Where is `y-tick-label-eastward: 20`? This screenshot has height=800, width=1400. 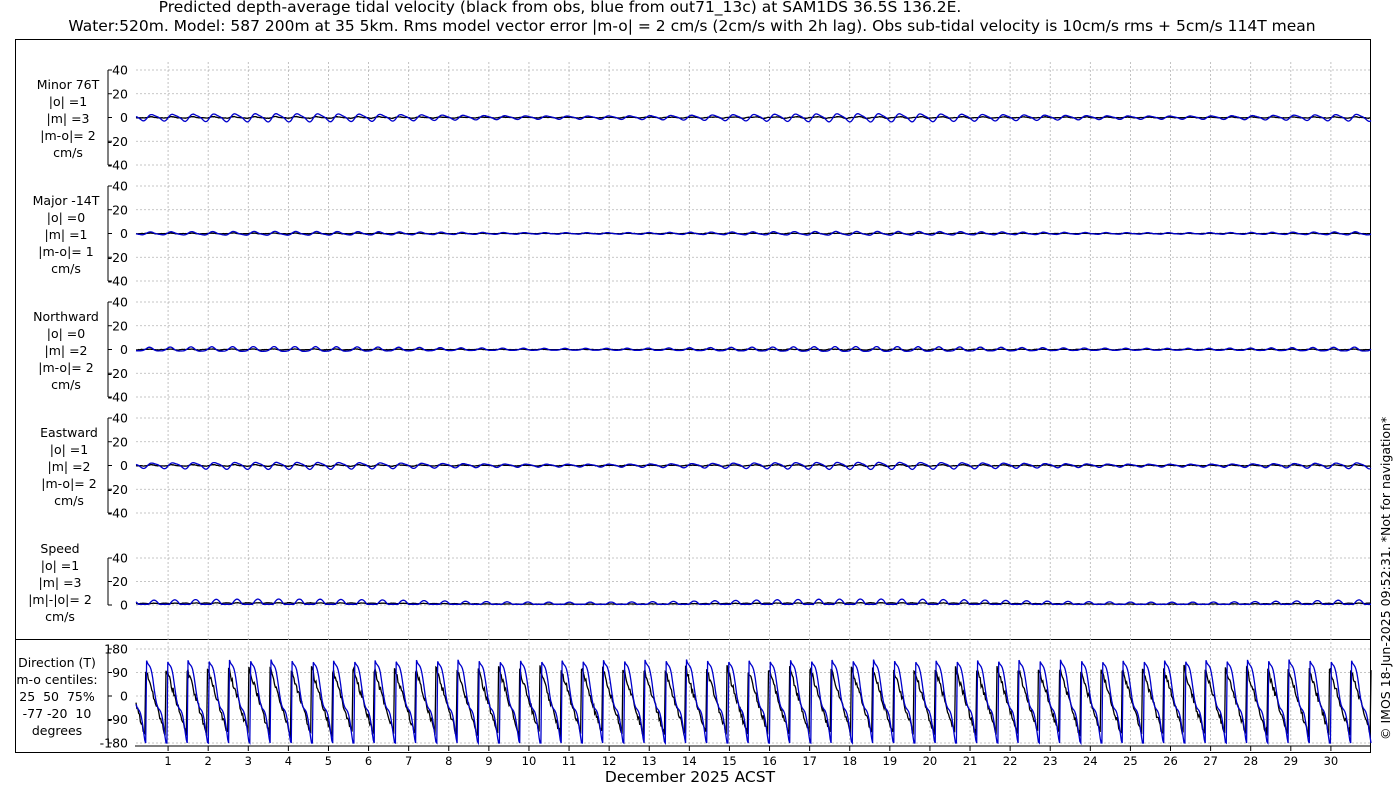 y-tick-label-eastward: 20 is located at coordinates (120, 441).